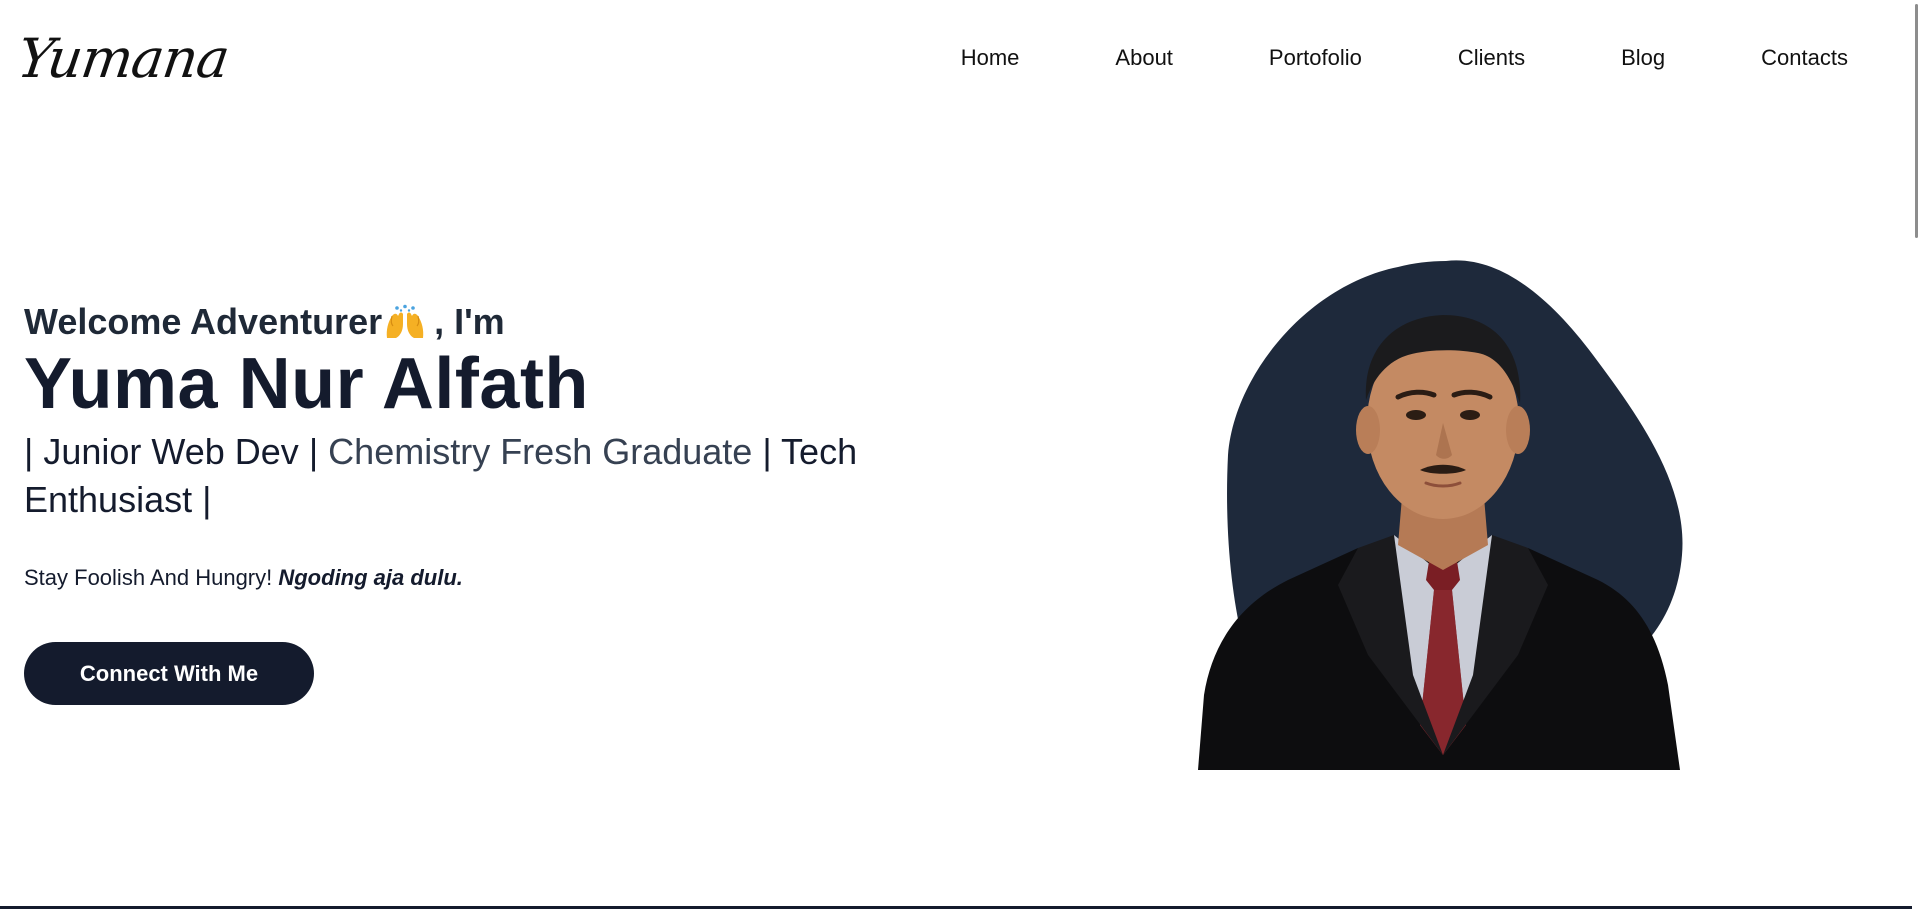  Describe the element at coordinates (306, 384) in the screenshot. I see `hero-name: Yuma Nur Alfath` at that location.